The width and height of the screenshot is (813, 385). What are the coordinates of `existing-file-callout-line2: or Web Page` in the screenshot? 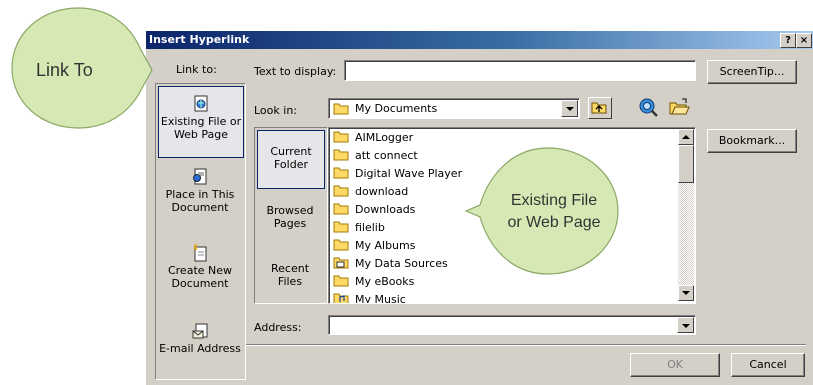 It's located at (554, 222).